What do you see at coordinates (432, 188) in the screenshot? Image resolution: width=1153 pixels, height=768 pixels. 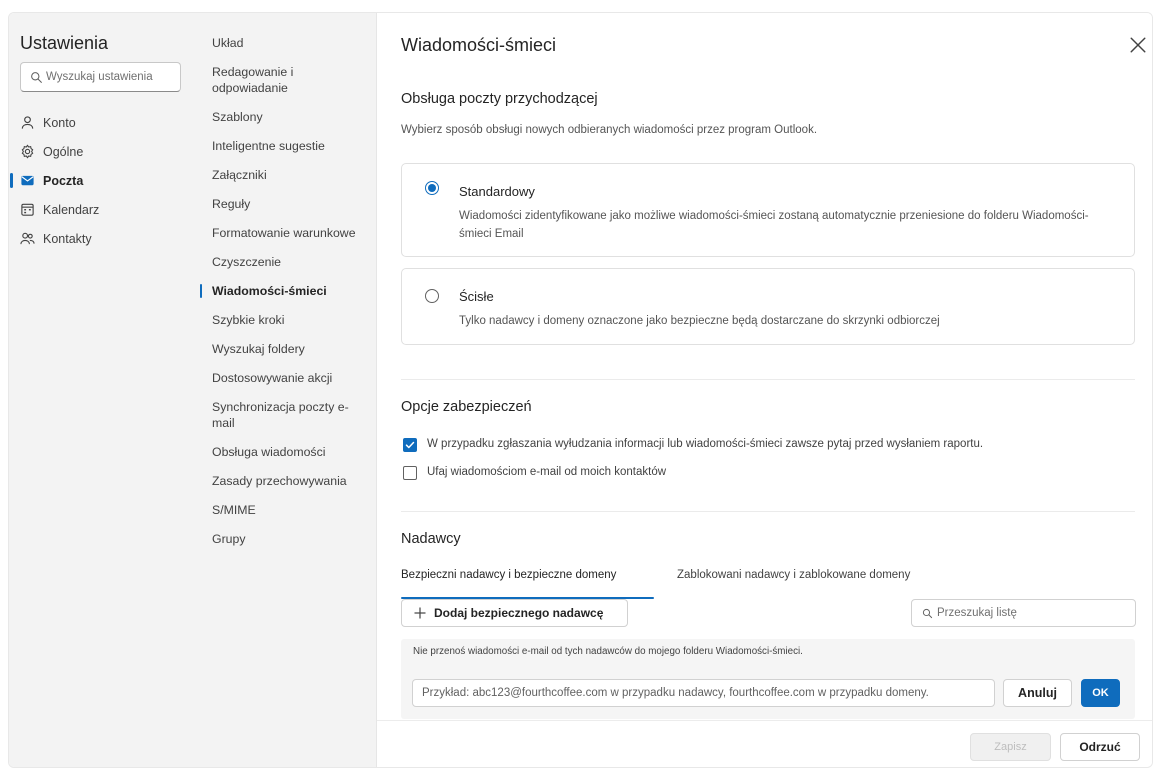 I see `standard-radio` at bounding box center [432, 188].